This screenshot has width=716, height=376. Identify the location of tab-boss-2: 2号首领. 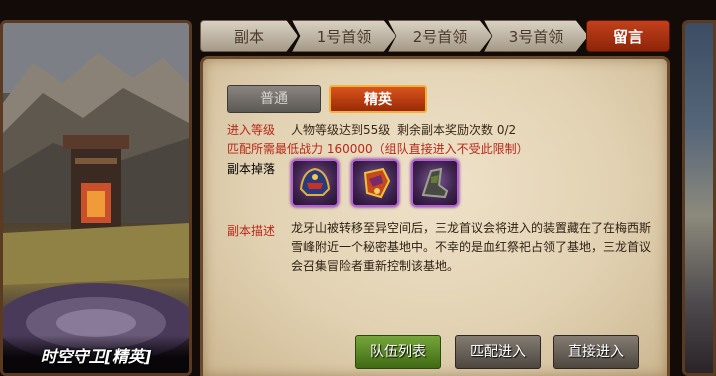
(440, 36).